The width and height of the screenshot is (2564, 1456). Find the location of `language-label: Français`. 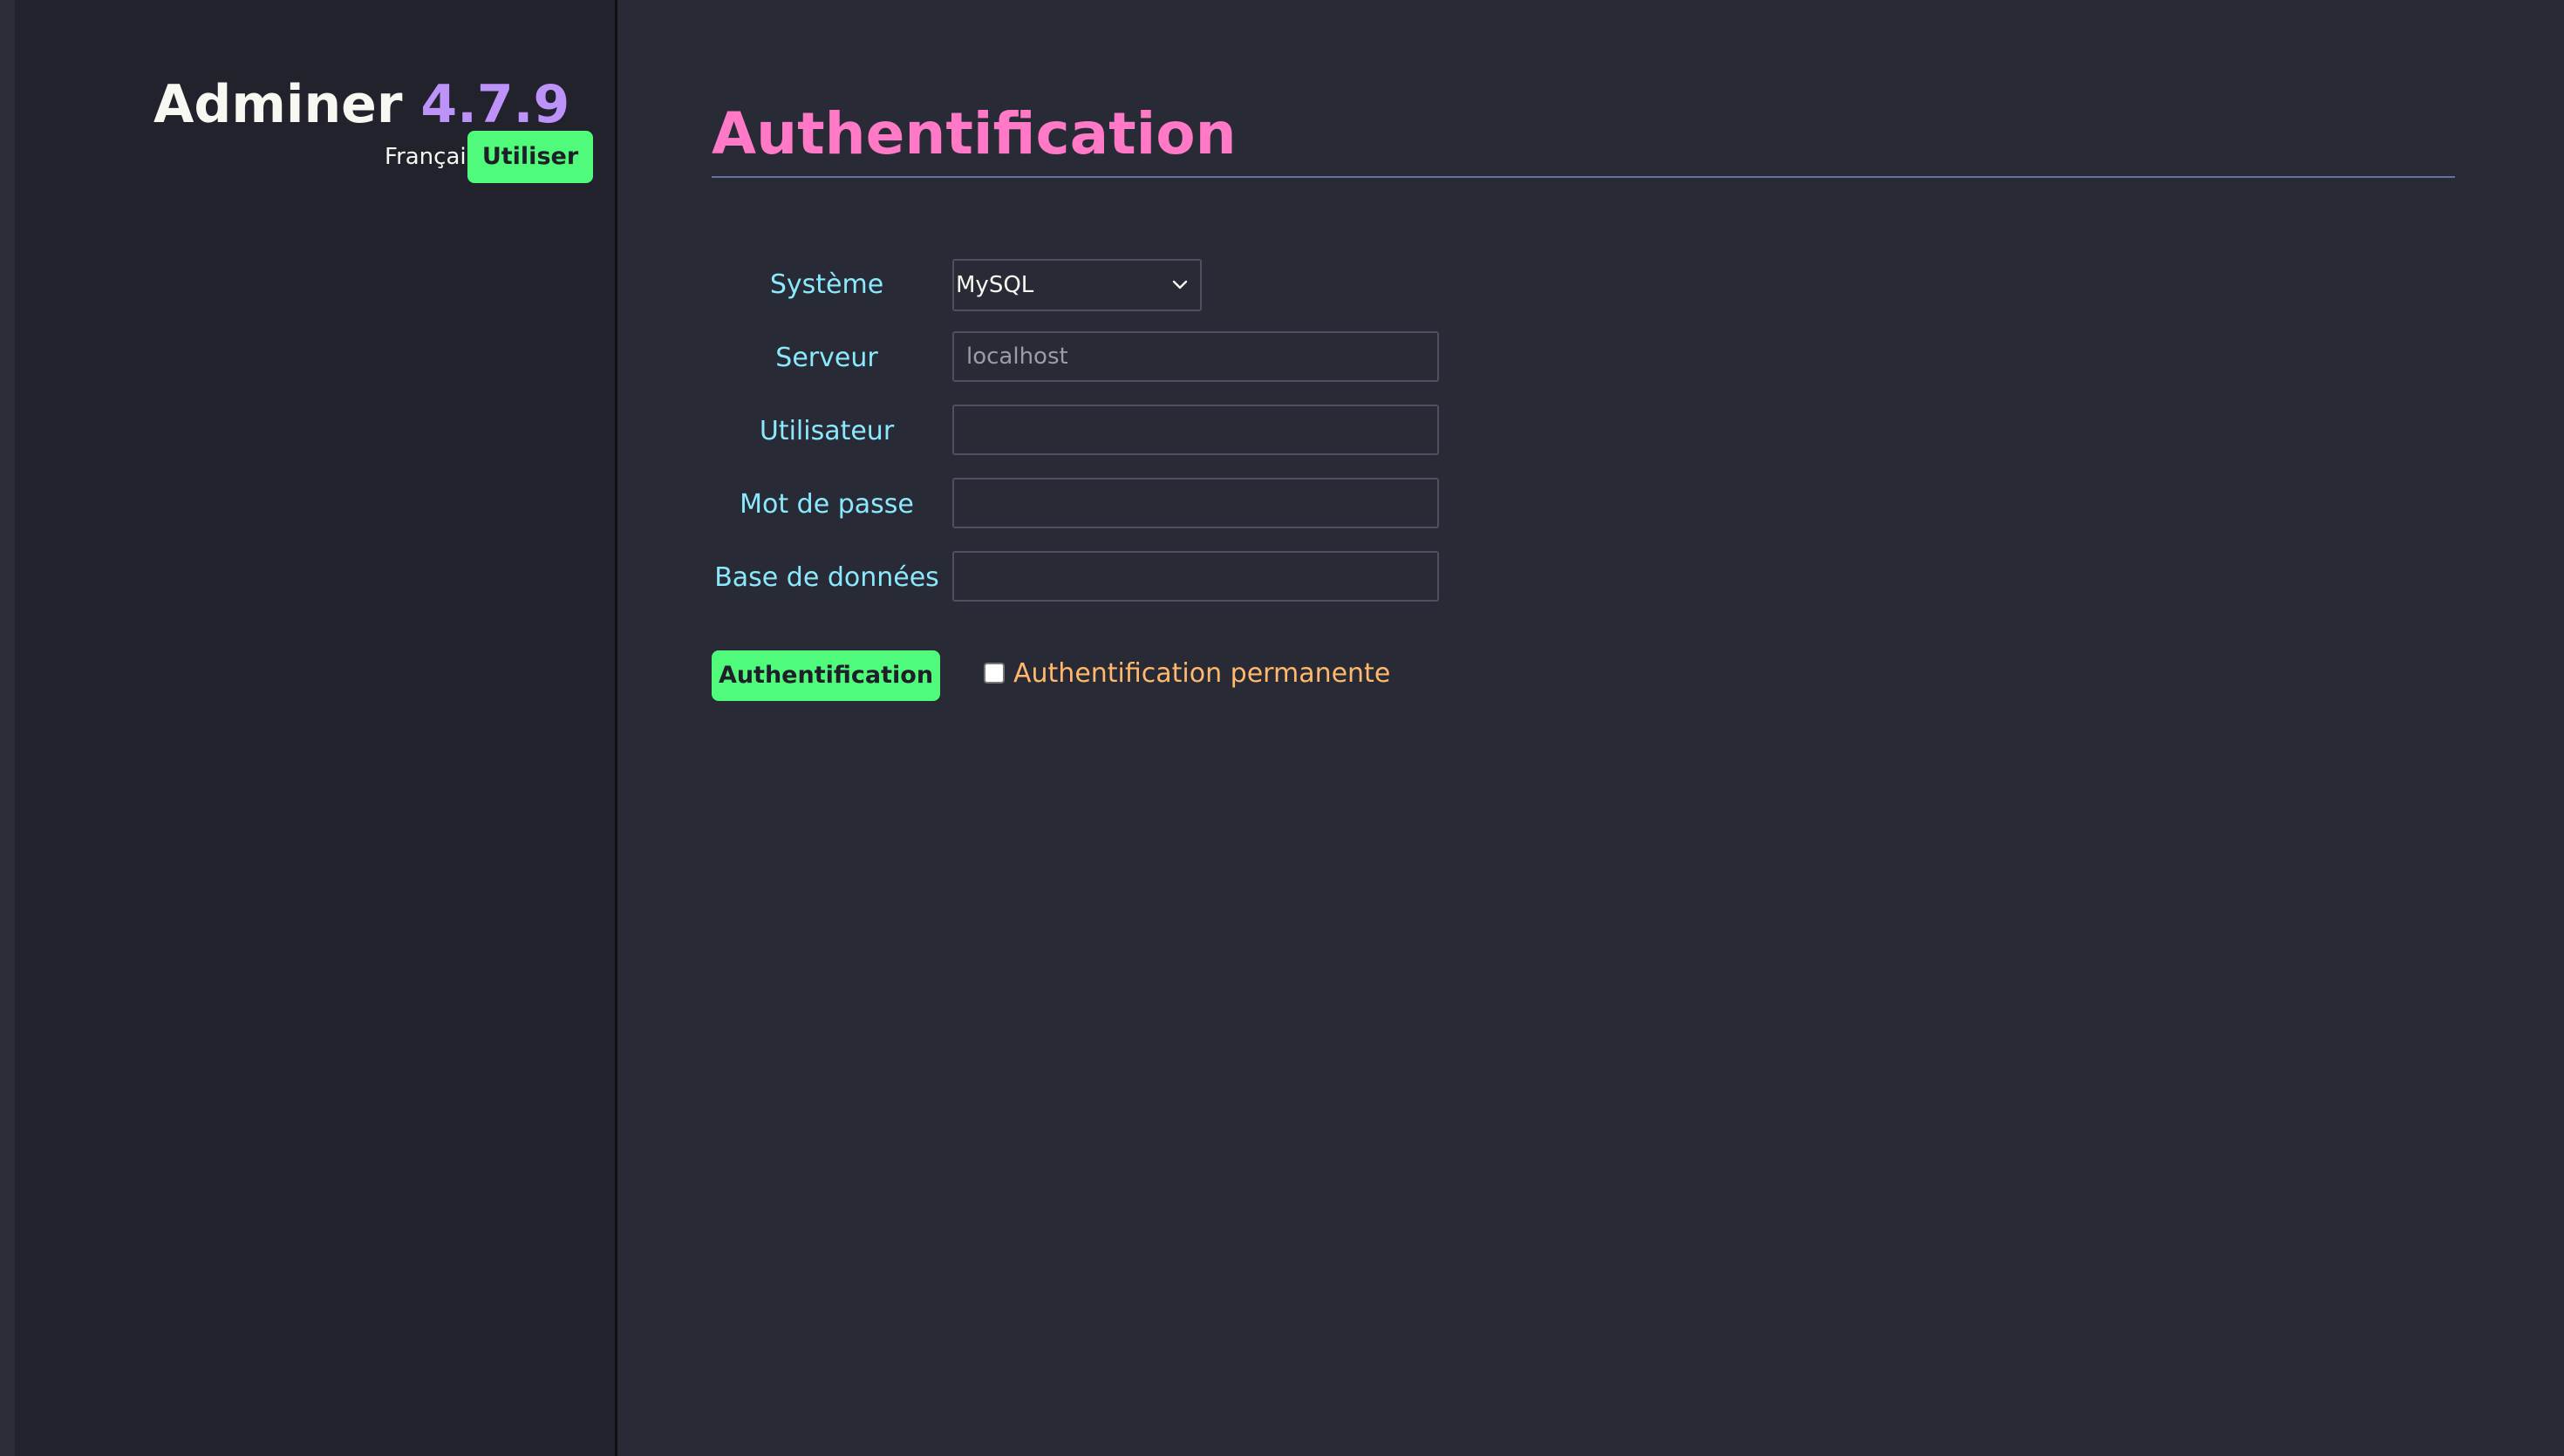

language-label: Français is located at coordinates (431, 157).